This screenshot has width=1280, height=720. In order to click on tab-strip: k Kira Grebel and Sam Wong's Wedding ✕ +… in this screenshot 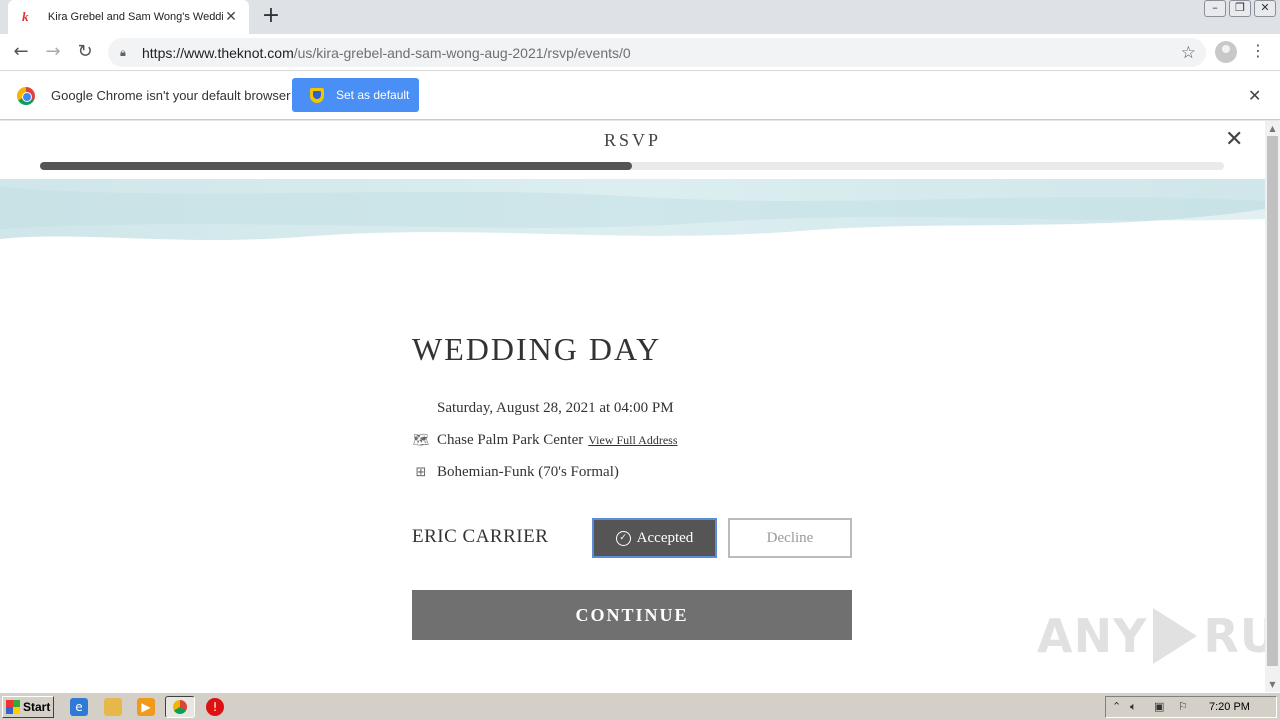, I will do `click(640, 17)`.